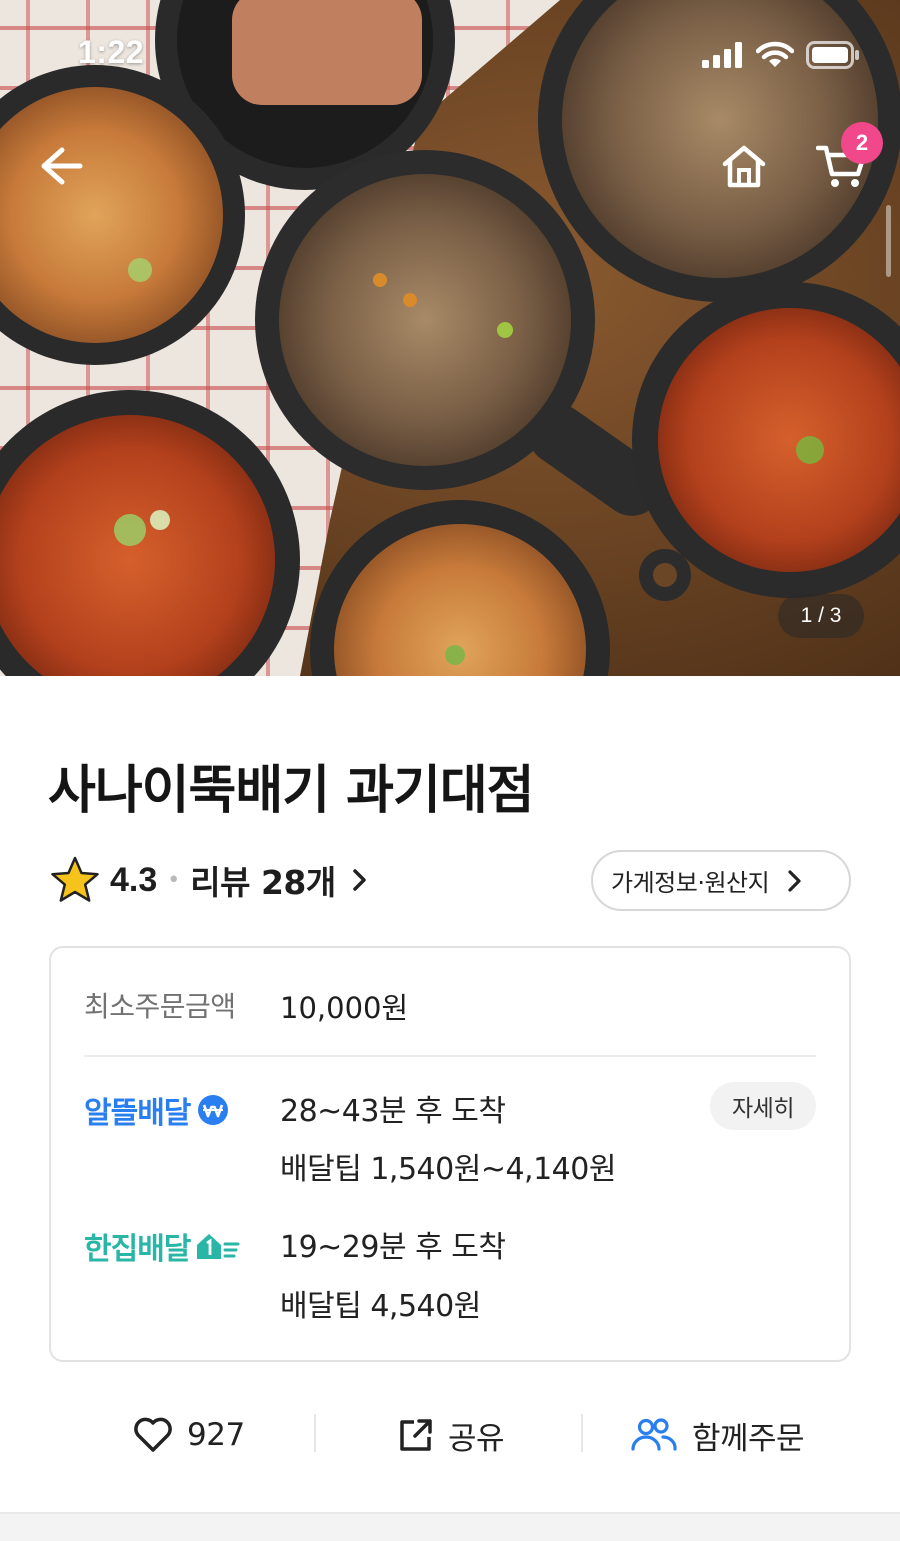 Image resolution: width=900 pixels, height=1541 pixels. I want to click on min-order-value: 10,000원, so click(344, 1008).